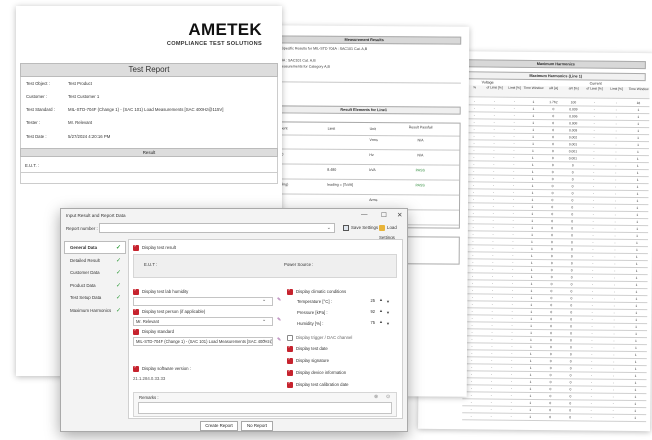  What do you see at coordinates (257, 426) in the screenshot?
I see `no-report-button: No Report` at bounding box center [257, 426].